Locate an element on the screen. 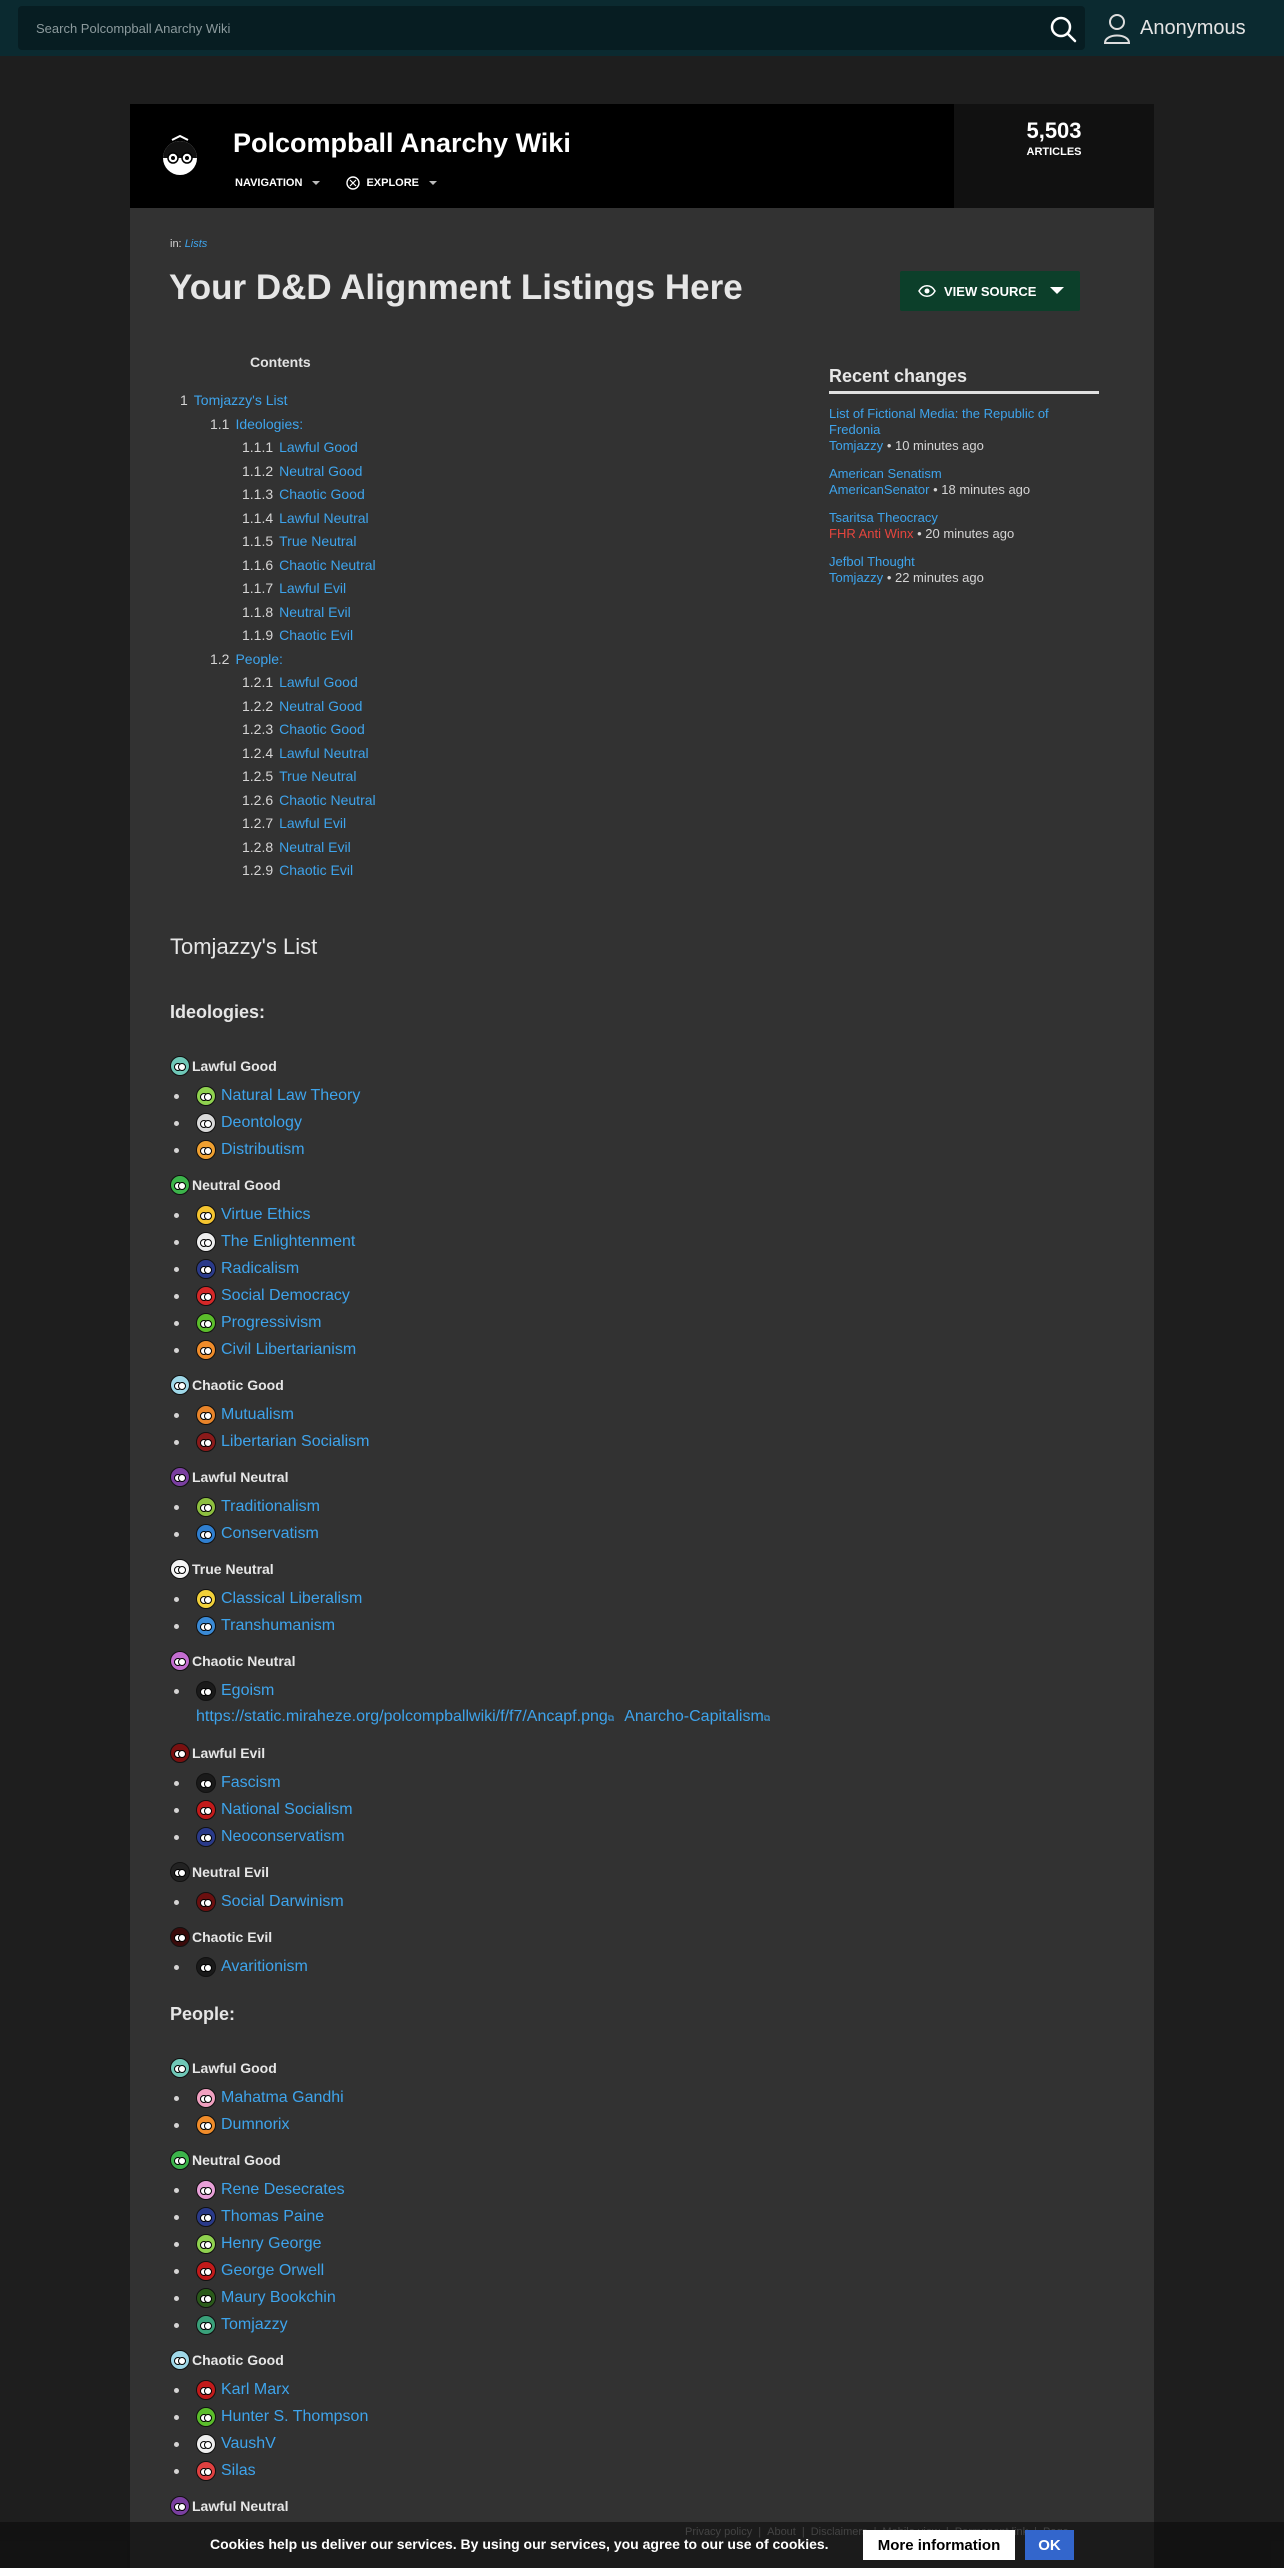  toc-item: 1.2 People: is located at coordinates (246, 659).